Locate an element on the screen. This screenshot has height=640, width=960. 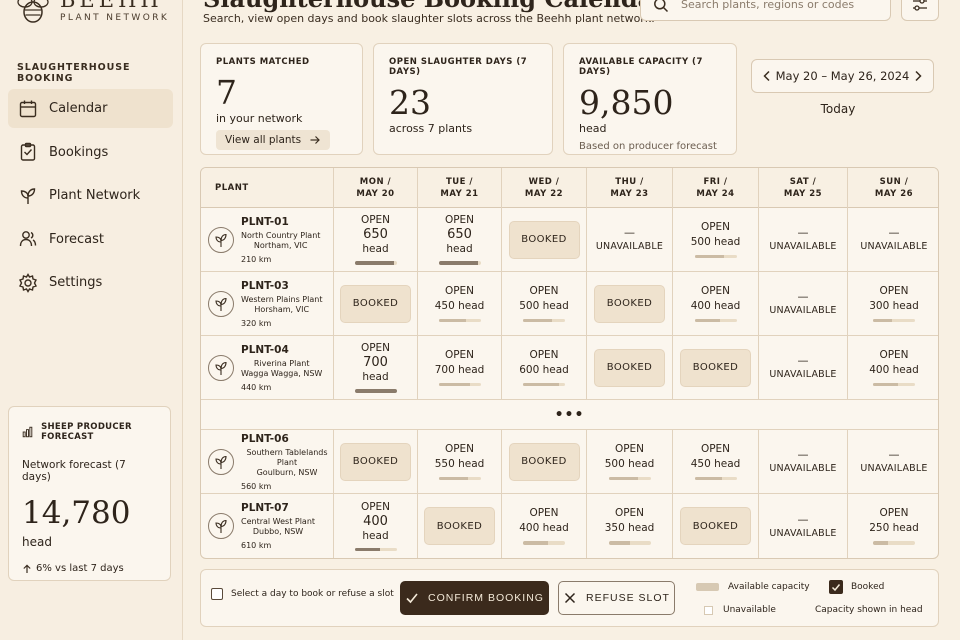
forecast-label: Network forecast (7 days) is located at coordinates (74, 471).